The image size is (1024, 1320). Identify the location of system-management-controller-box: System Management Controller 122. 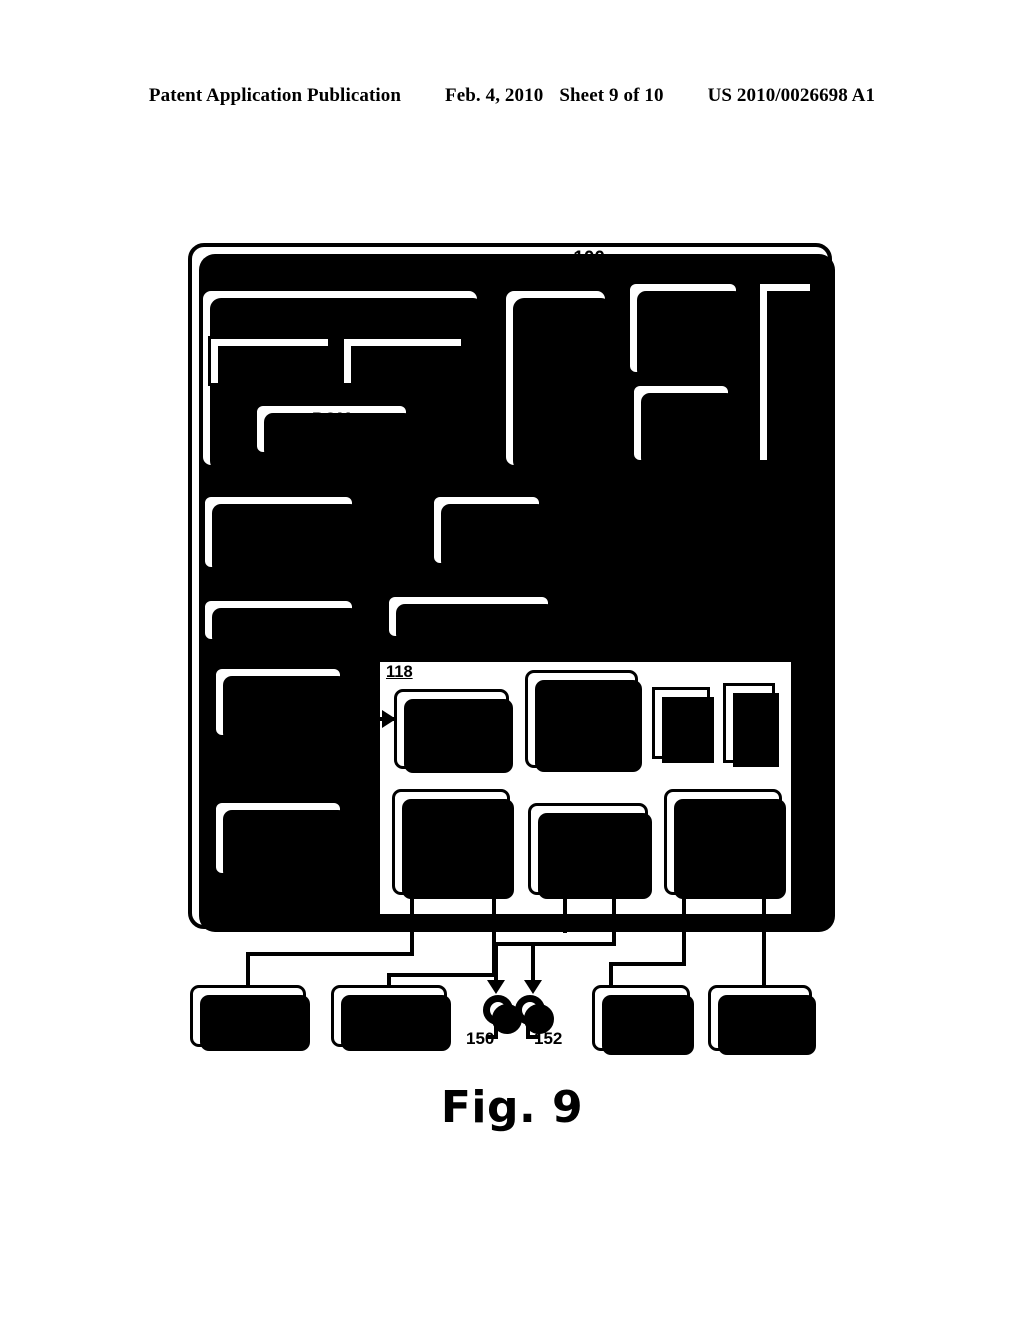
(583, 721).